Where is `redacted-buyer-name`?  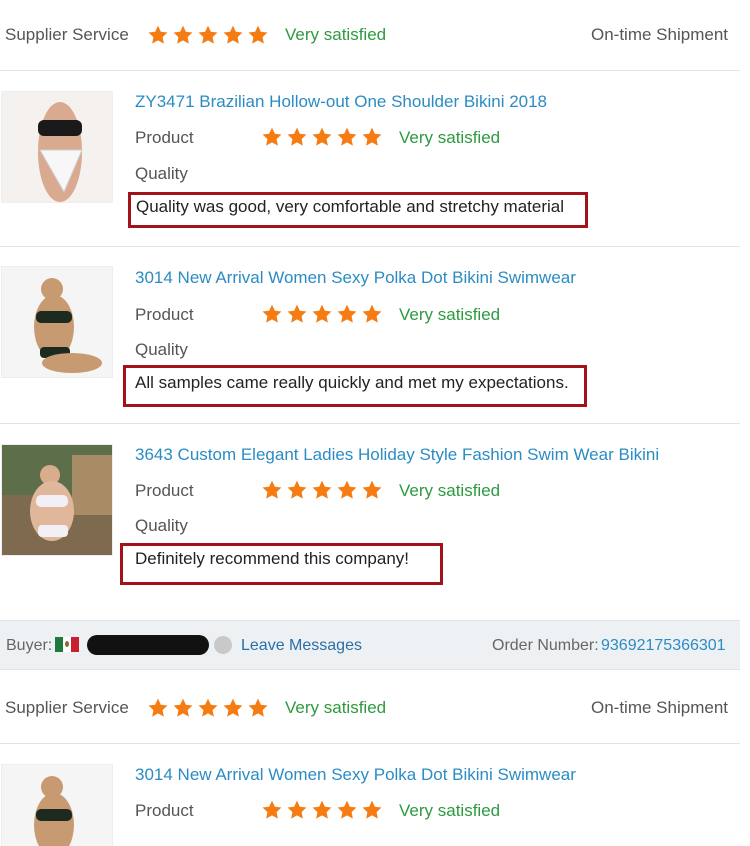 redacted-buyer-name is located at coordinates (148, 645).